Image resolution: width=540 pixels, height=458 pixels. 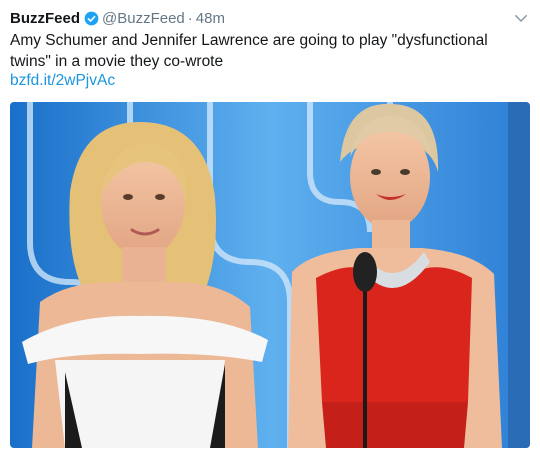 What do you see at coordinates (143, 18) in the screenshot?
I see `user-handle: @BuzzFeed` at bounding box center [143, 18].